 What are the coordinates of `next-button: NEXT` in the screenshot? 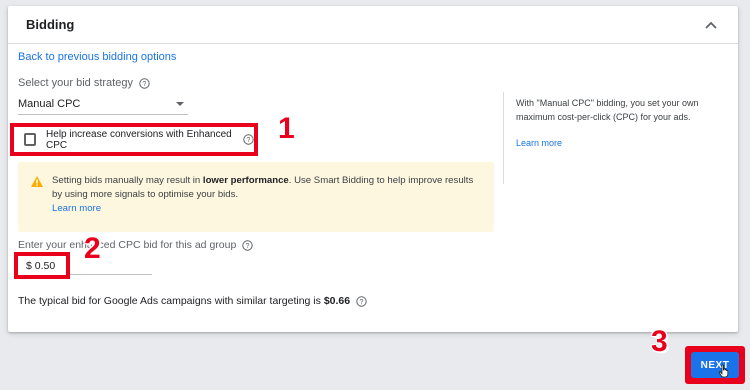 It's located at (715, 365).